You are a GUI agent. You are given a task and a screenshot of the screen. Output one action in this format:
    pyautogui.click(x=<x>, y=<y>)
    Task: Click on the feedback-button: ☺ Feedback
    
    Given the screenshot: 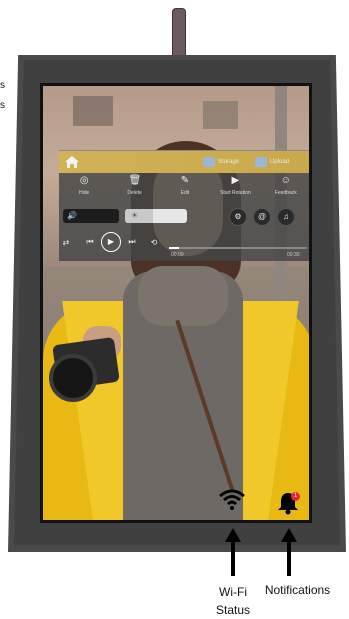 What is the action you would take?
    pyautogui.click(x=286, y=190)
    